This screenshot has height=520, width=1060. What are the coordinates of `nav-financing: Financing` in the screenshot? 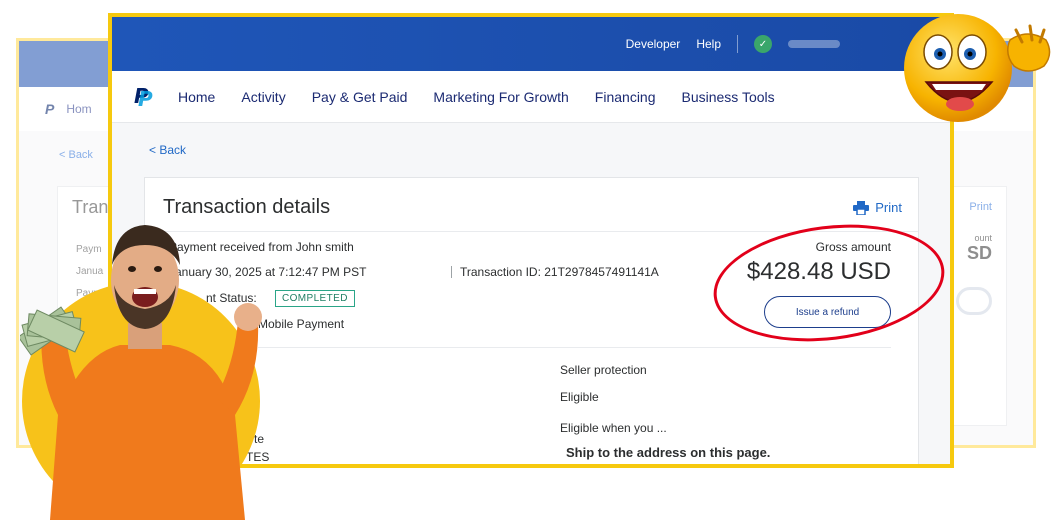 It's located at (625, 97).